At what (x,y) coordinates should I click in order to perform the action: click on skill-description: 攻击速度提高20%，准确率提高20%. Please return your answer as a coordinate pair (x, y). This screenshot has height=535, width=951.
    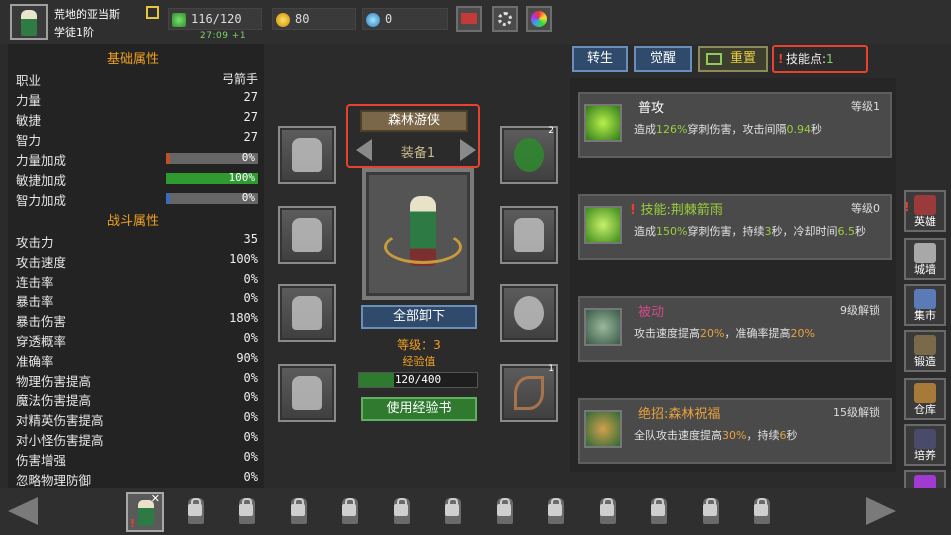
    Looking at the image, I should click on (724, 333).